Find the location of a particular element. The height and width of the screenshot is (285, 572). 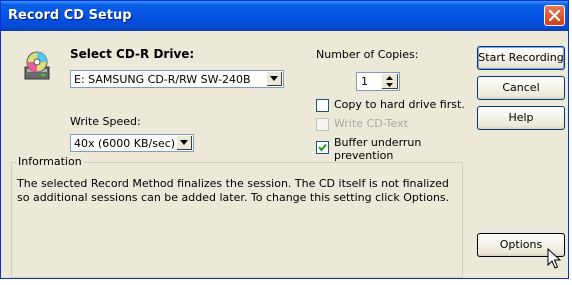

title-bar: Record CD Setup is located at coordinates (284, 16).